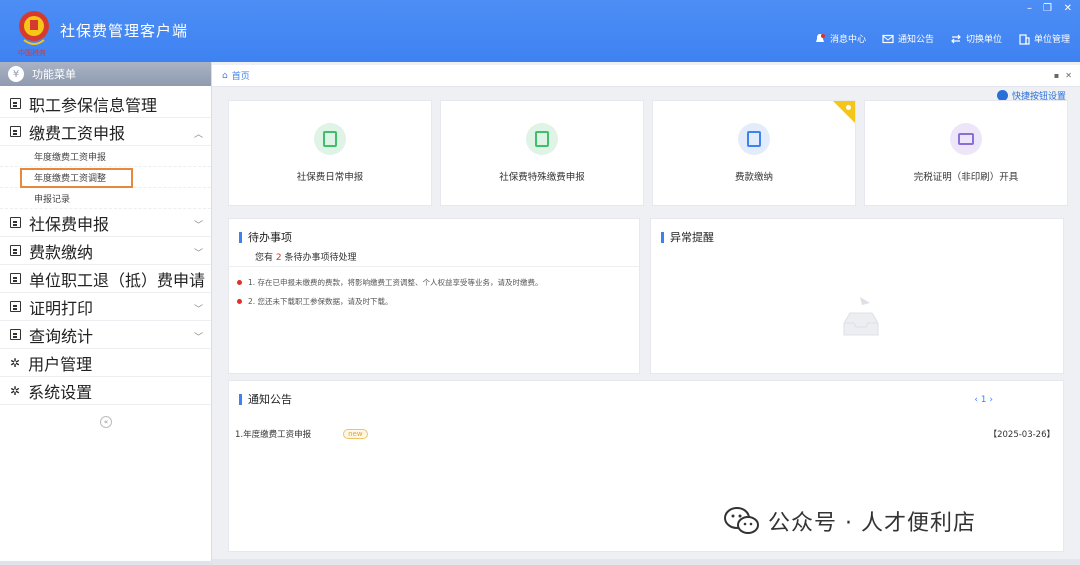 This screenshot has width=1080, height=565. Describe the element at coordinates (320, 301) in the screenshot. I see `todo-item-text: 2. 您还未下载职工参保数据，请及时下载。` at that location.